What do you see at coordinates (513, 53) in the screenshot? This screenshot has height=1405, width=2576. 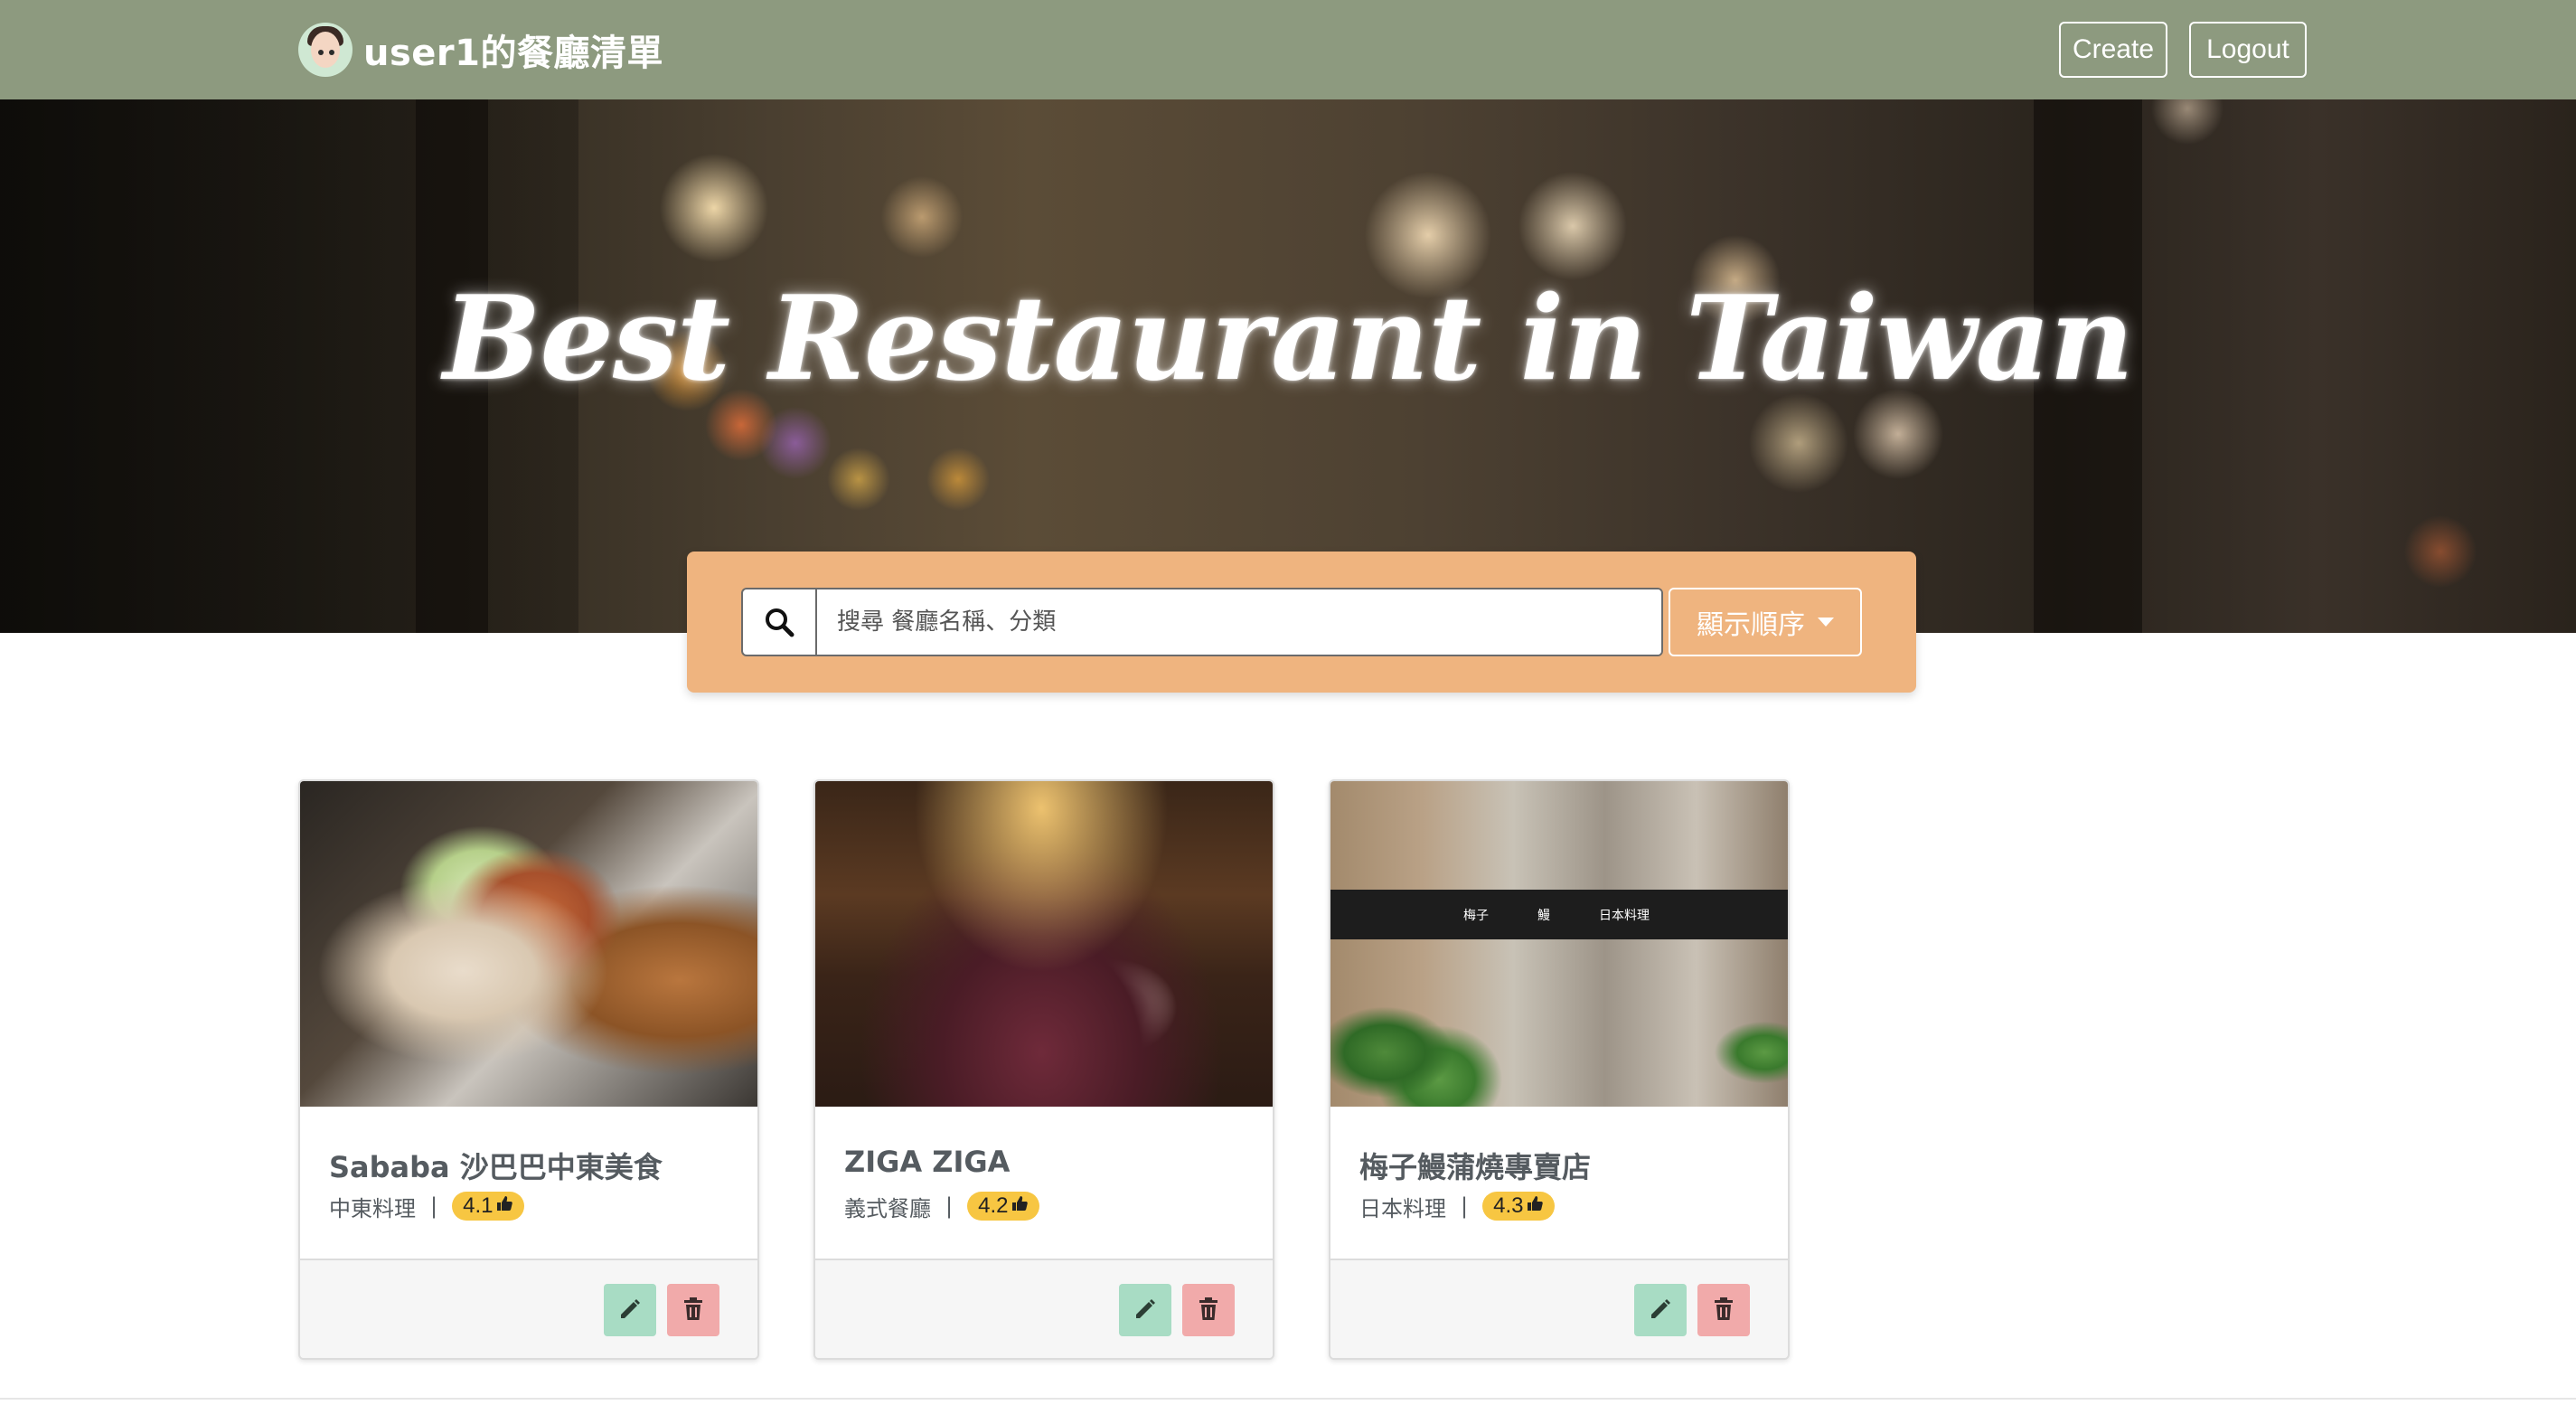 I see `brand-title: user1的餐廳清單` at bounding box center [513, 53].